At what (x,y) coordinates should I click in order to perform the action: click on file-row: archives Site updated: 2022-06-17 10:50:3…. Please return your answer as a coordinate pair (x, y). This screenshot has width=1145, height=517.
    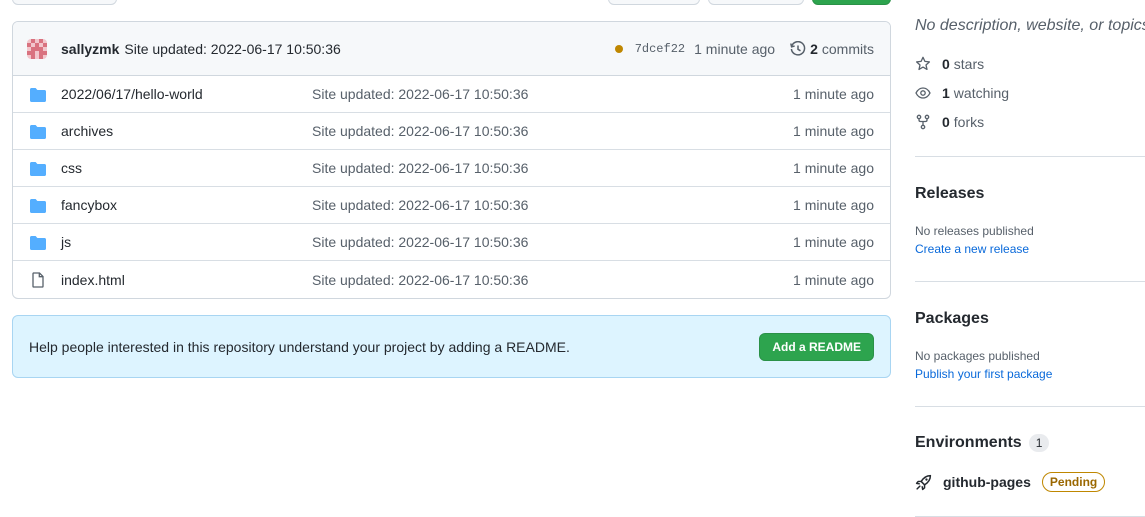
    Looking at the image, I should click on (451, 131).